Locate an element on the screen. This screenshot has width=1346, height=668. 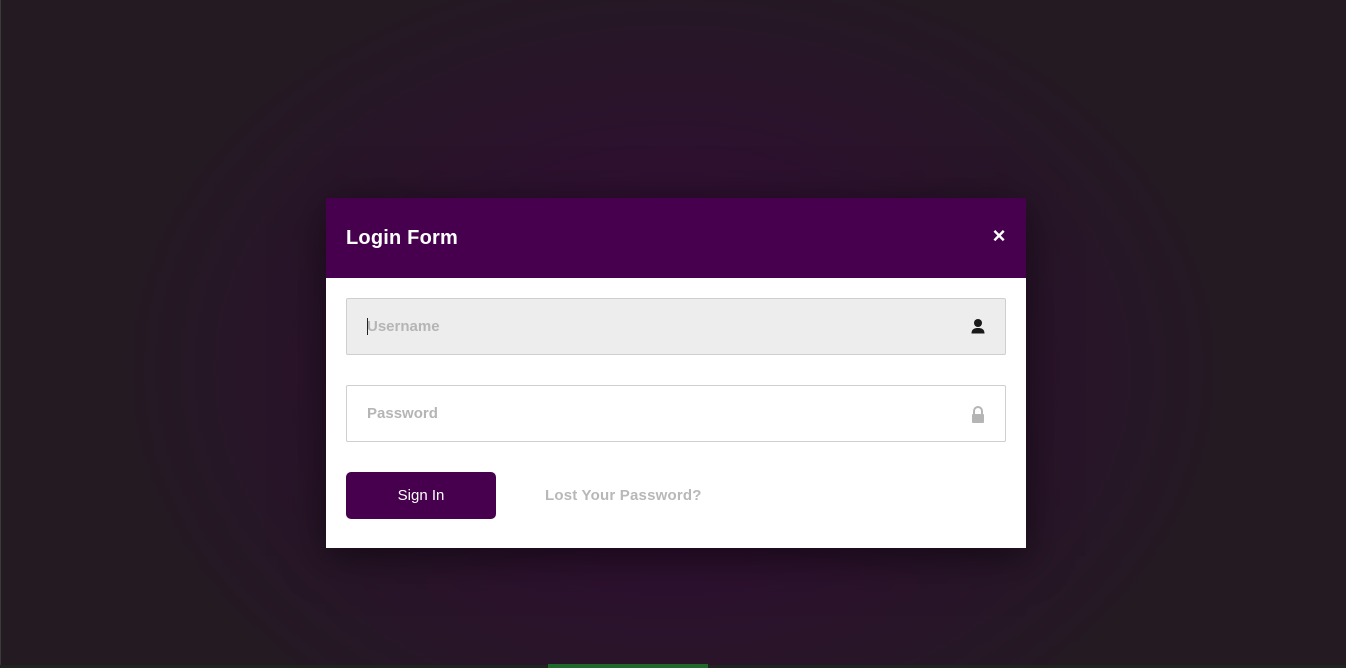
user-icon is located at coordinates (978, 326).